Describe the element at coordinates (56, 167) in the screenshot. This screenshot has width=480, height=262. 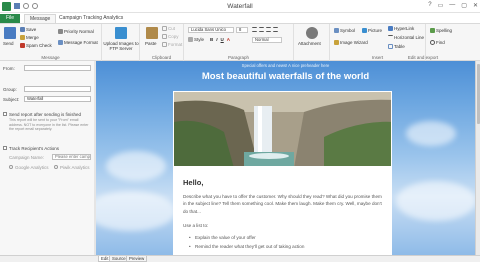
I see `piwik-radio` at that location.